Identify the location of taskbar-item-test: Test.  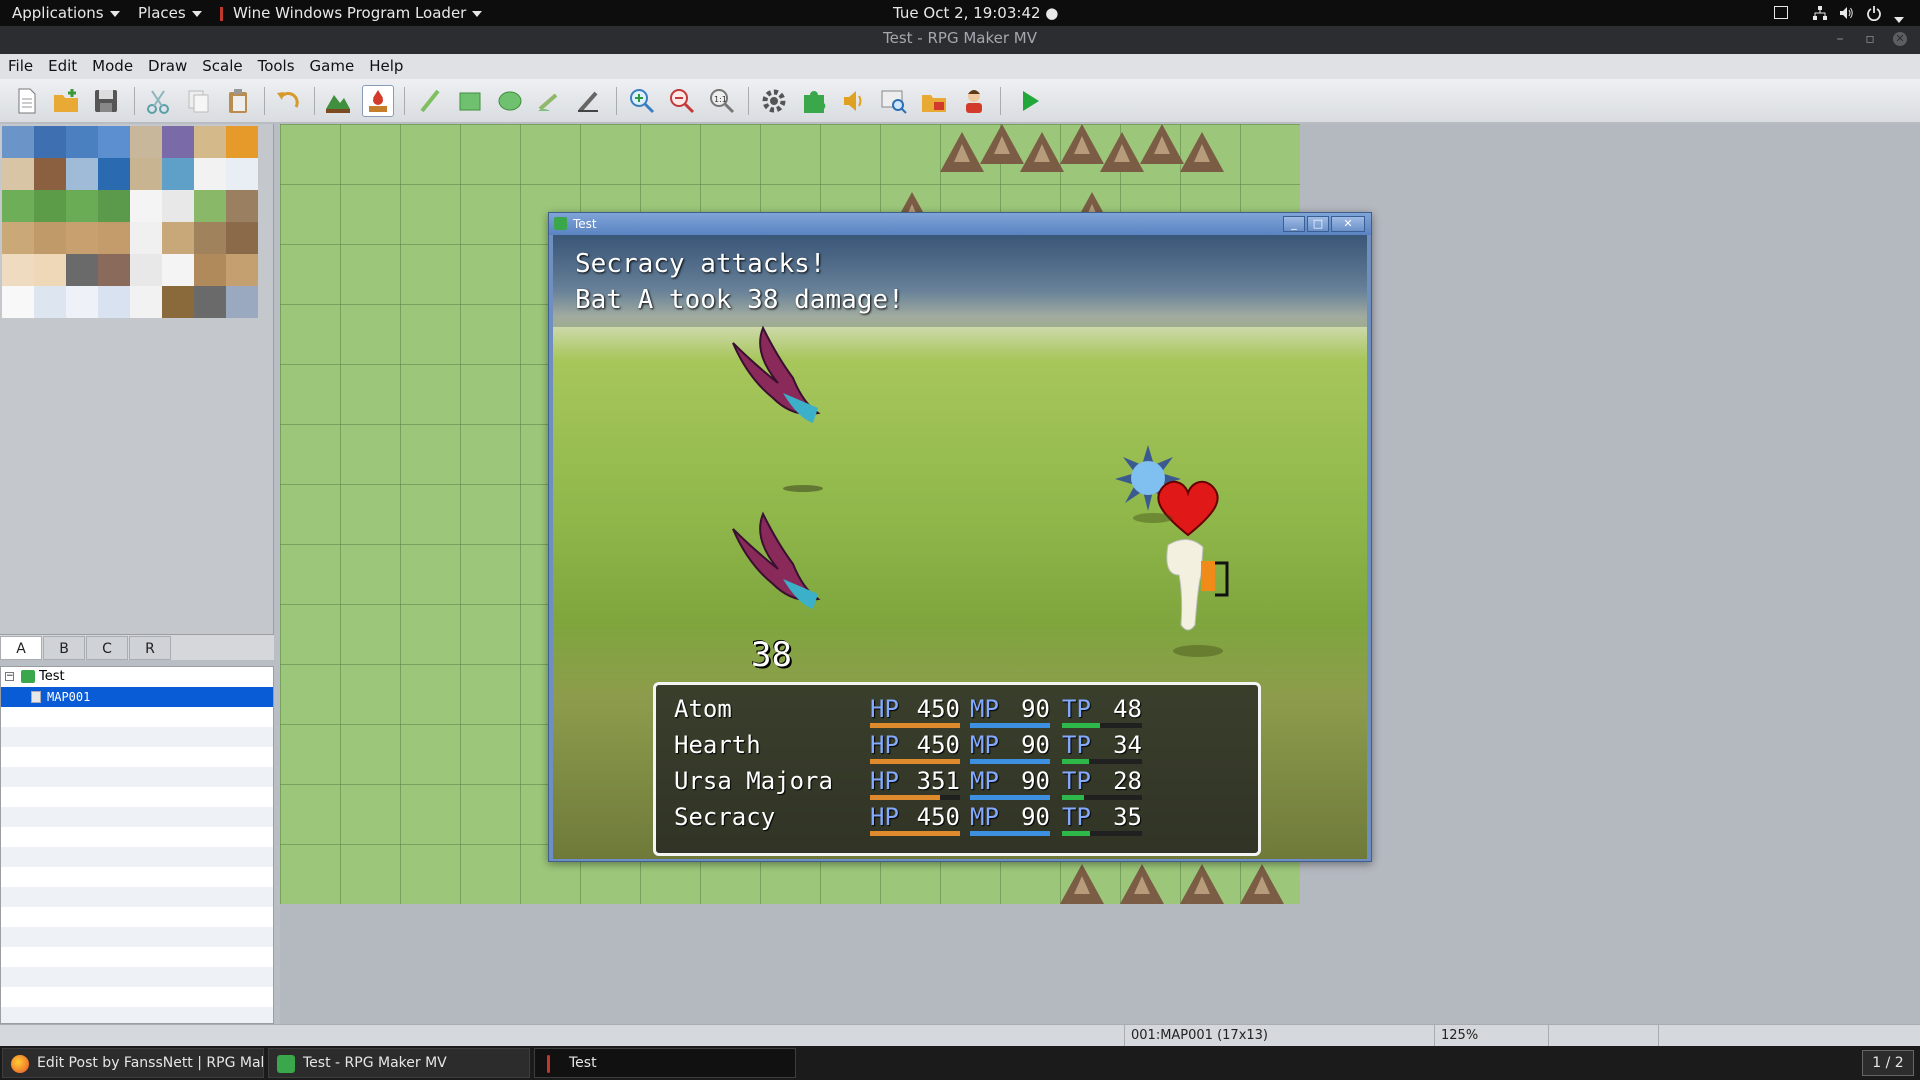
(665, 1063).